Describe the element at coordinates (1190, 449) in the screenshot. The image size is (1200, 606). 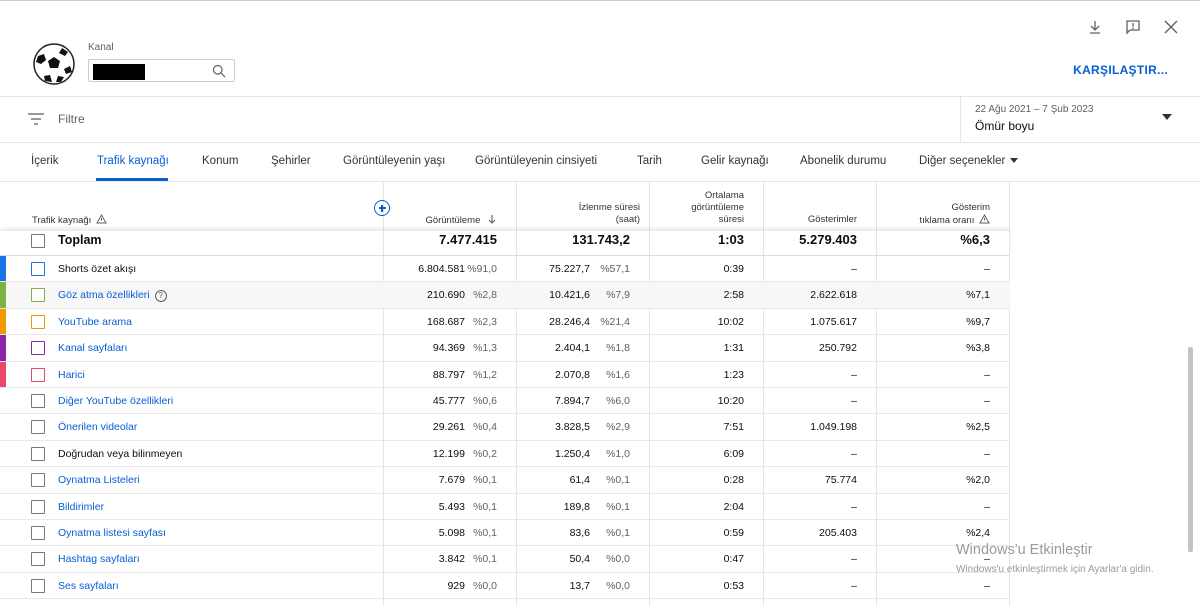
I see `vertical-scrollbar` at that location.